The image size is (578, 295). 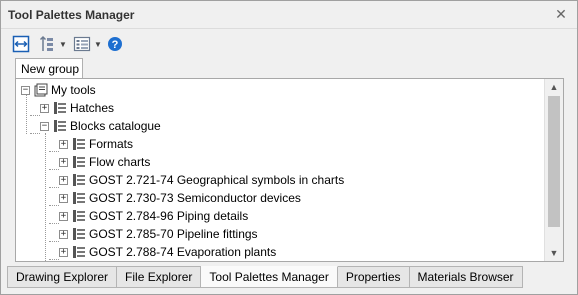 I want to click on vertical-scrollbar: ▲ ▼, so click(x=553, y=170).